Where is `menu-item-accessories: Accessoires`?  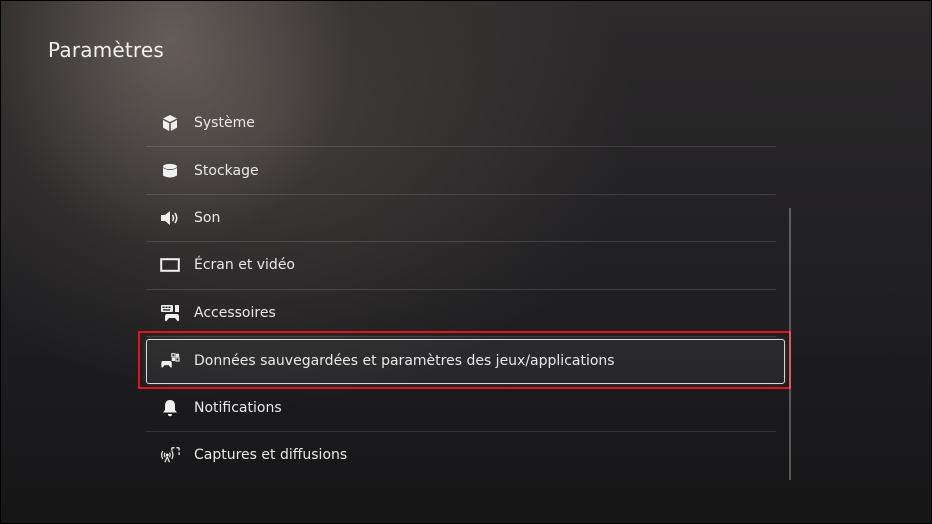
menu-item-accessories: Accessoires is located at coordinates (461, 313).